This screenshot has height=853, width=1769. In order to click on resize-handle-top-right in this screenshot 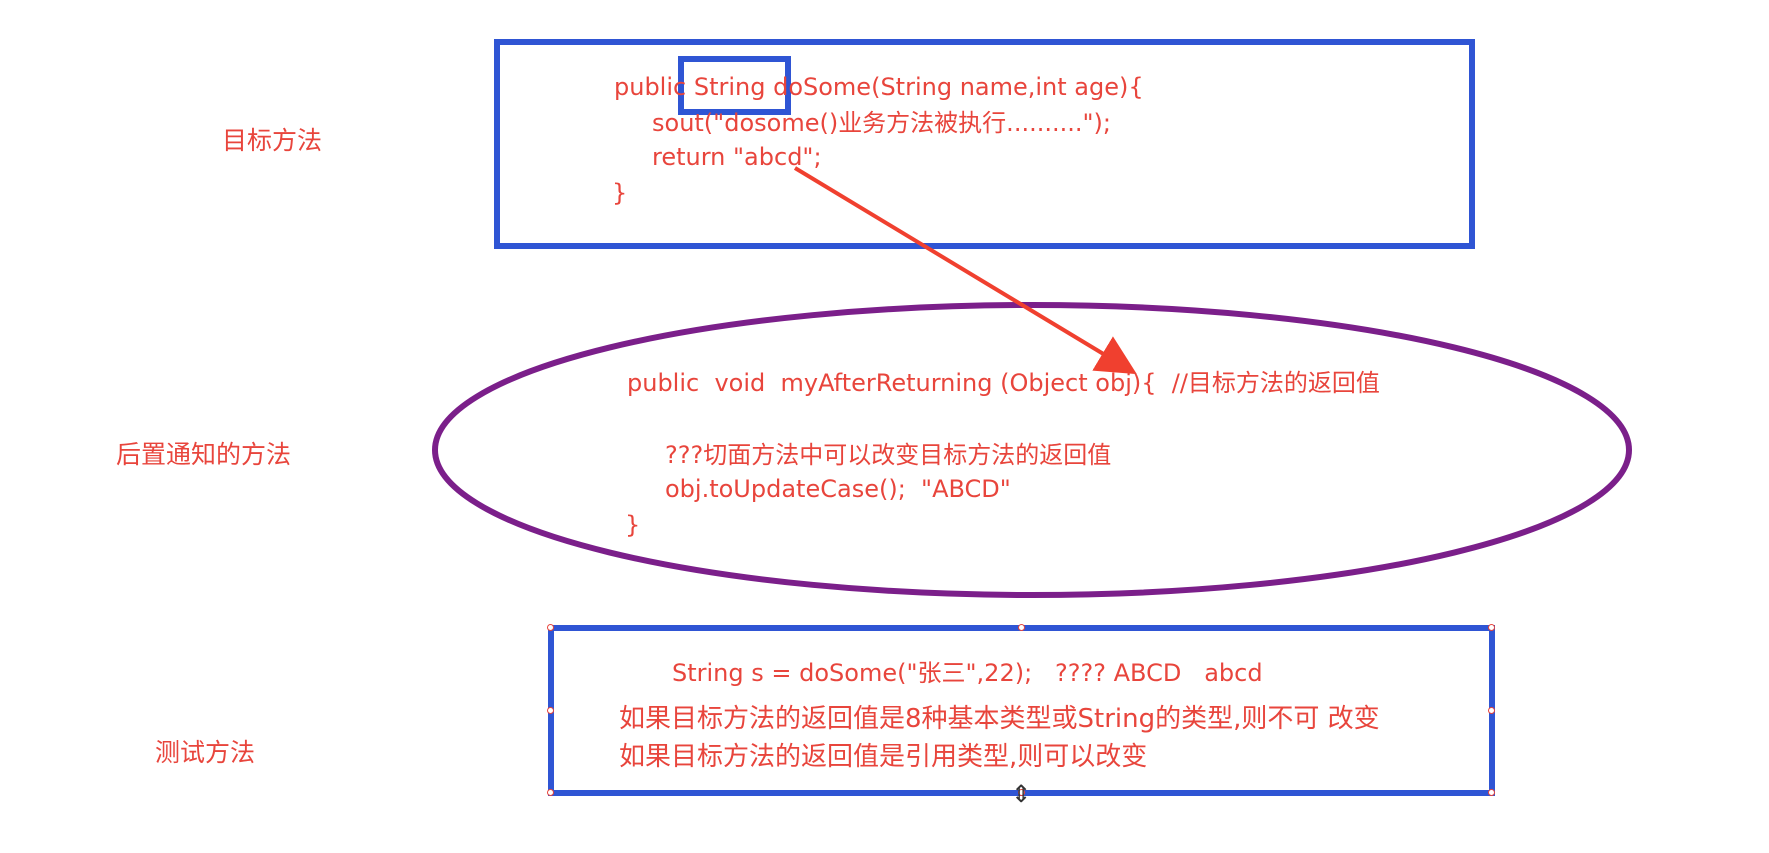, I will do `click(1491, 627)`.